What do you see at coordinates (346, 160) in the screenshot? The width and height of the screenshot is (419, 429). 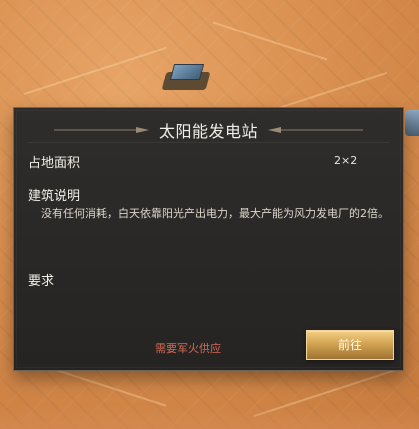 I see `area-value: 2×2` at bounding box center [346, 160].